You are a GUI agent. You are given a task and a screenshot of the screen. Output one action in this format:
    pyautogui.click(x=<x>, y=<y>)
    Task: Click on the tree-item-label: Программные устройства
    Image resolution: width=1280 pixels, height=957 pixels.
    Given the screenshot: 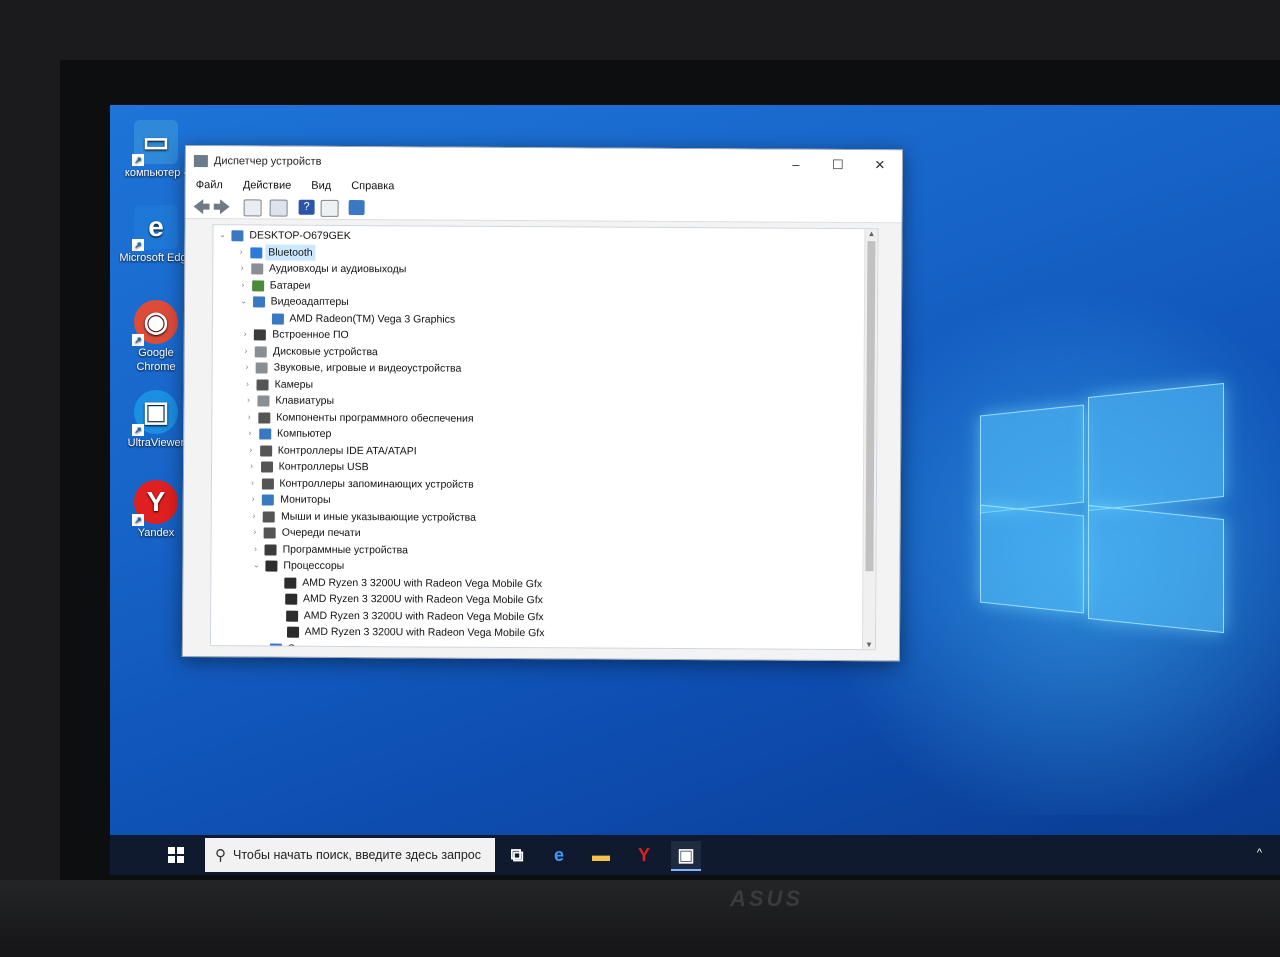 What is the action you would take?
    pyautogui.click(x=345, y=549)
    